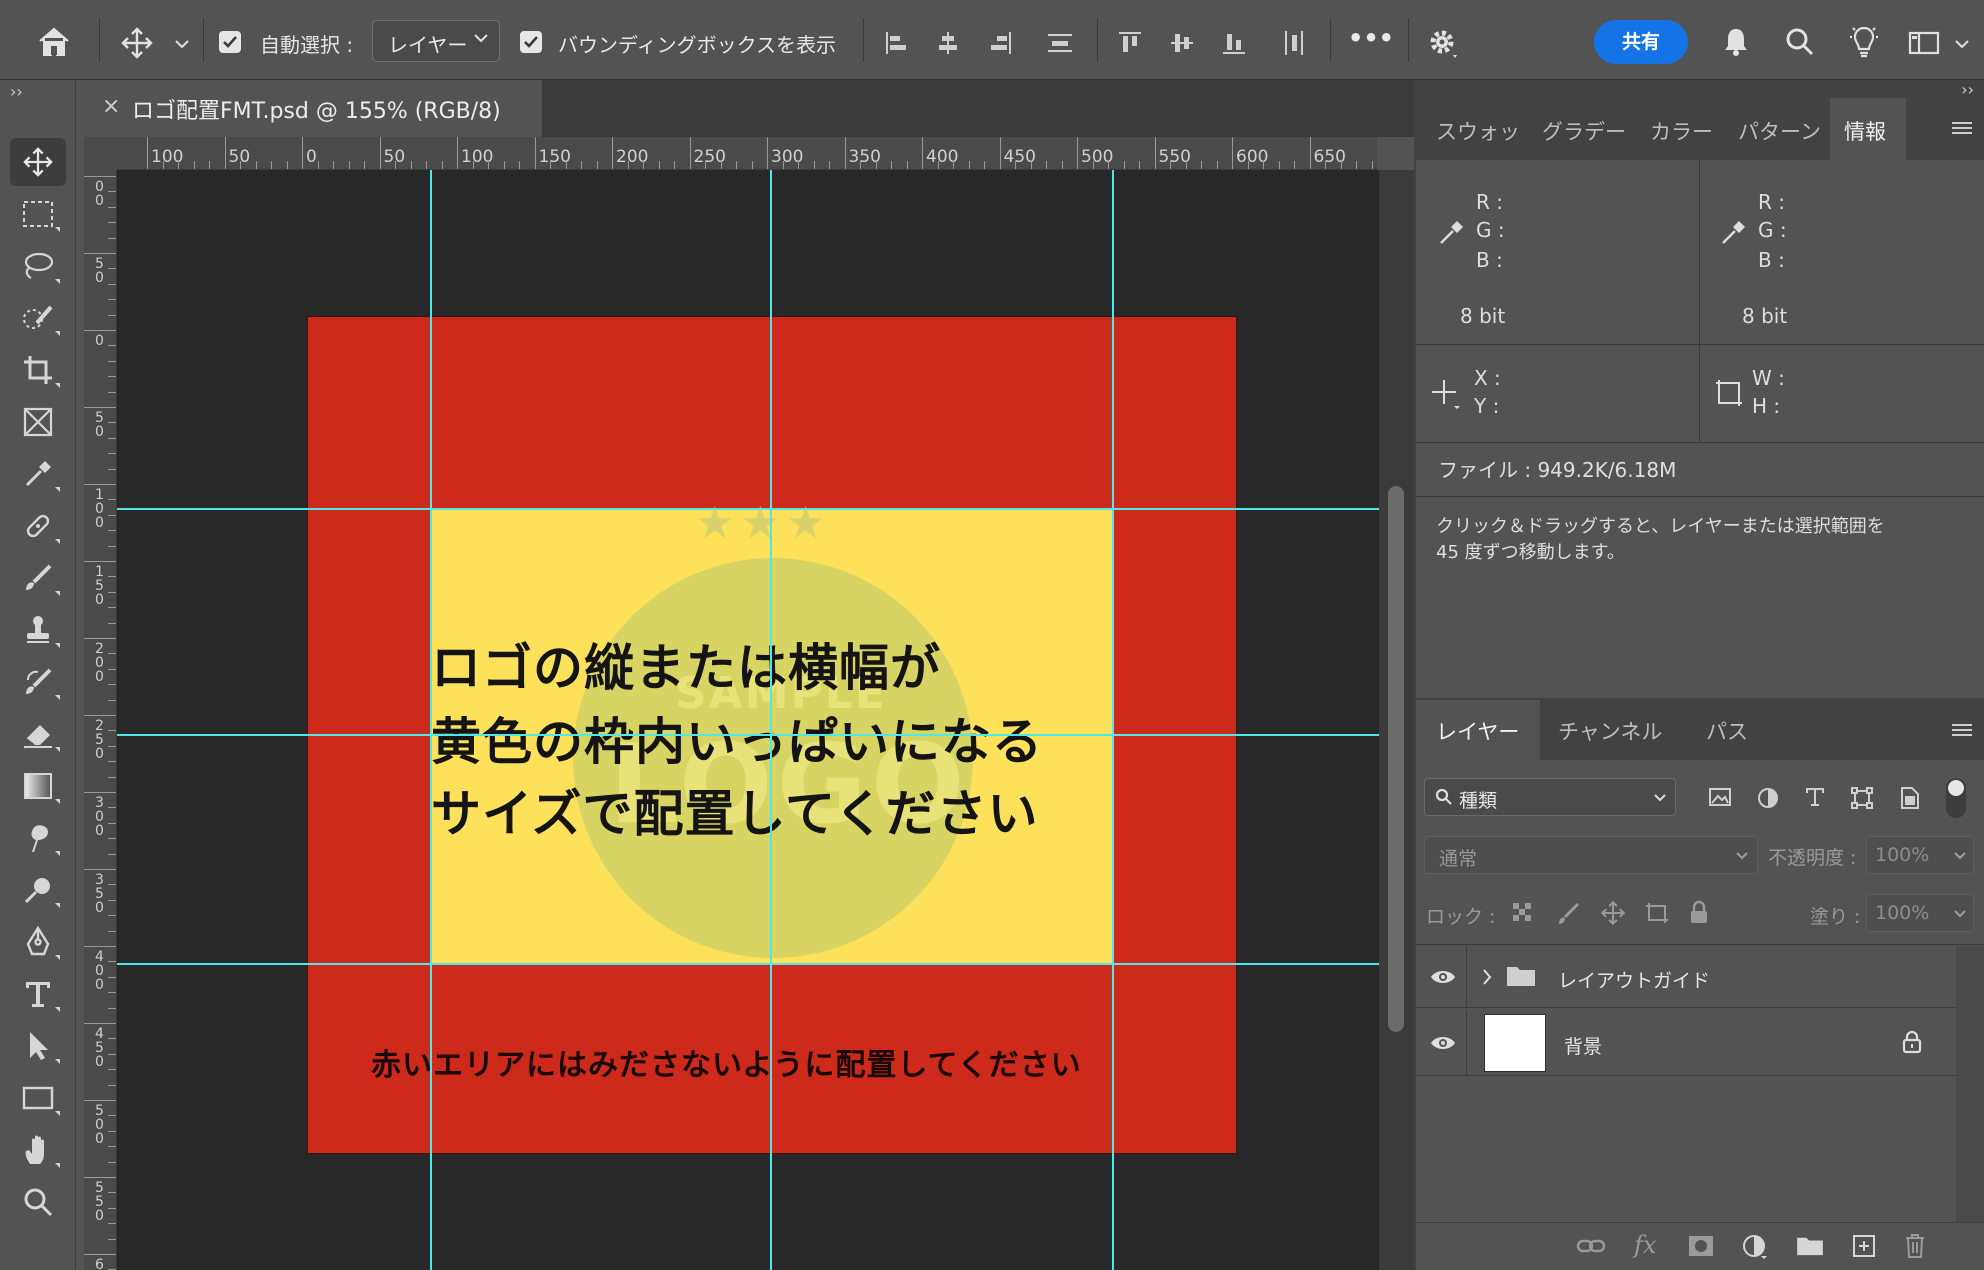 This screenshot has width=1984, height=1270. I want to click on tab-patterns: パターン, so click(1779, 131).